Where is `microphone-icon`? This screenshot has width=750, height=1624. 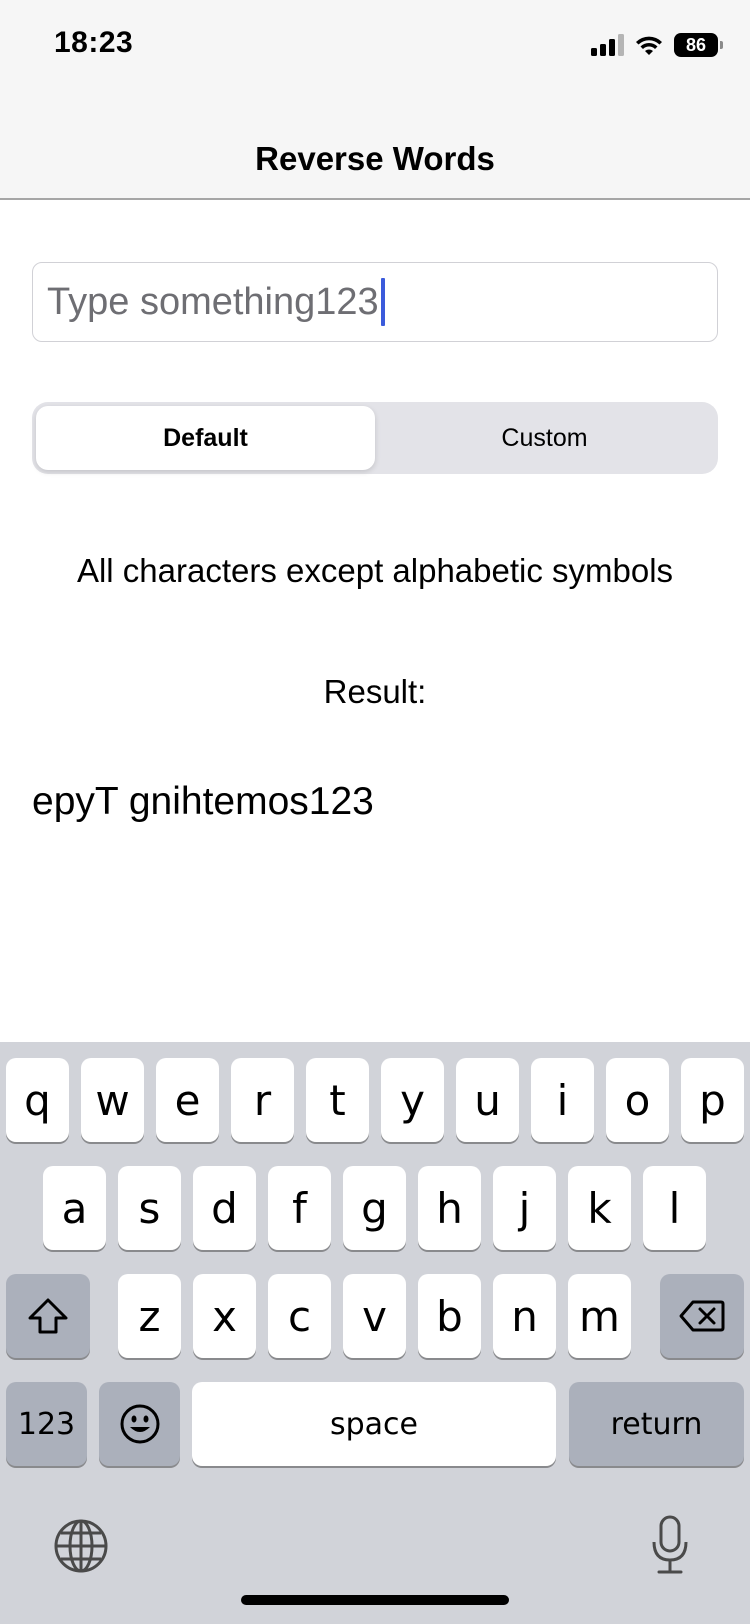
microphone-icon is located at coordinates (670, 1545).